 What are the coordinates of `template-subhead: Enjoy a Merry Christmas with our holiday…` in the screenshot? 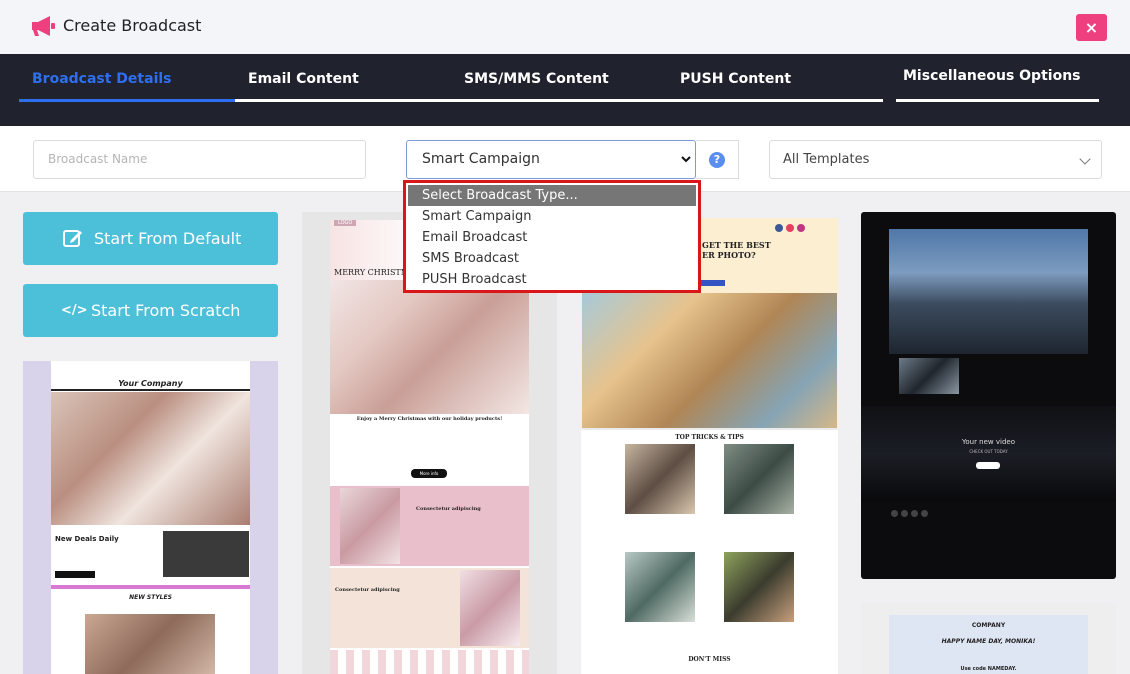 It's located at (429, 419).